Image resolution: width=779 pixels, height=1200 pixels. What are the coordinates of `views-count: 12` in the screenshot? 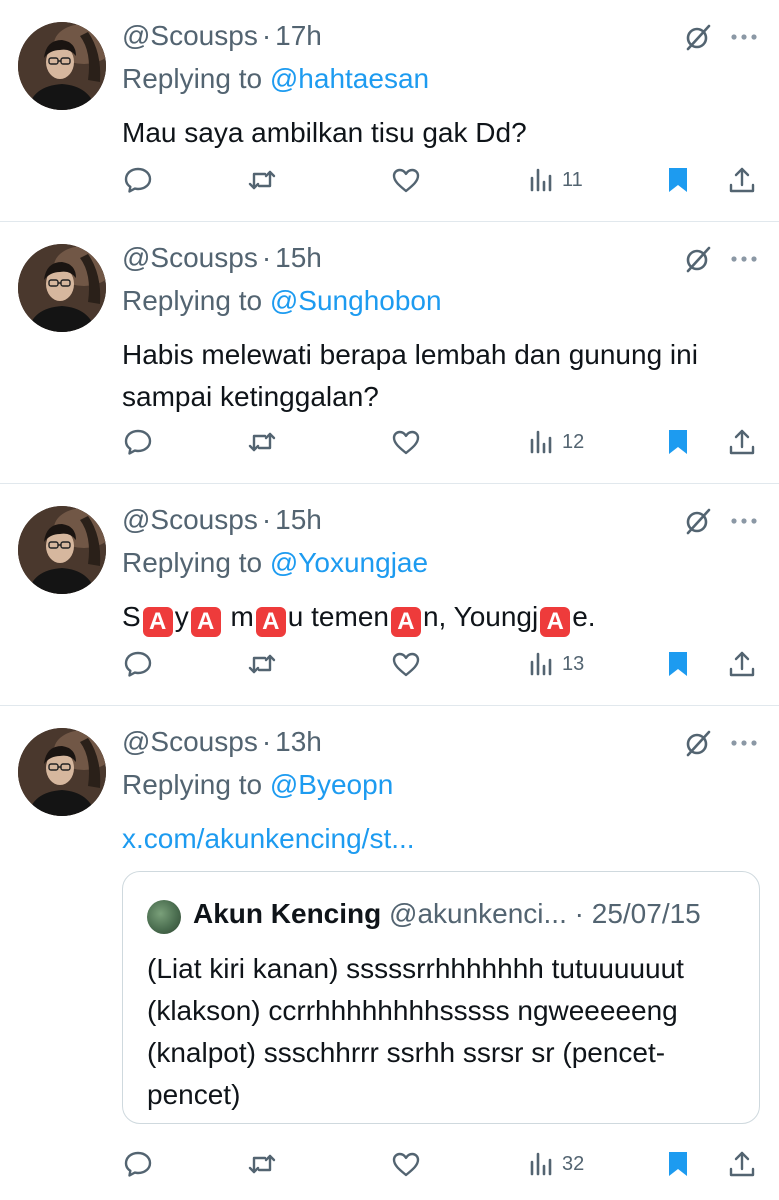 It's located at (573, 441).